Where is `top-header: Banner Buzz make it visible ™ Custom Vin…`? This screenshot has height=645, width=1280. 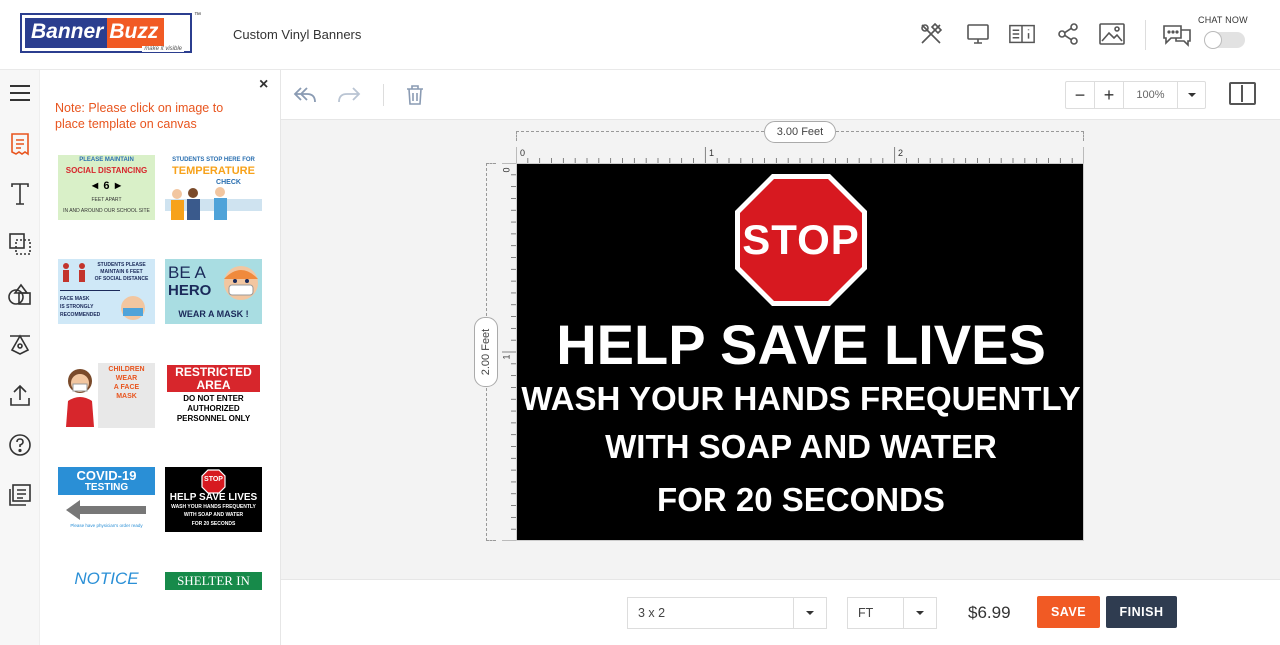 top-header: Banner Buzz make it visible ™ Custom Vin… is located at coordinates (640, 35).